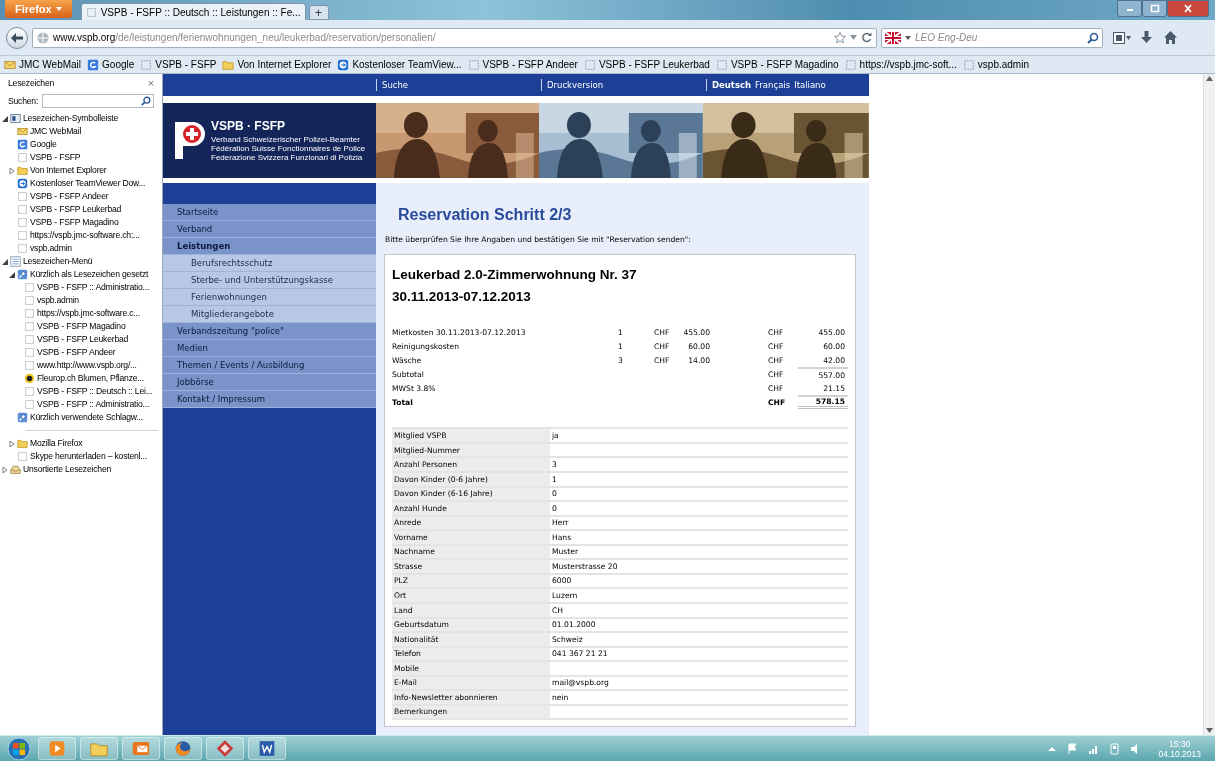  Describe the element at coordinates (1146, 37) in the screenshot. I see `download-icon` at that location.